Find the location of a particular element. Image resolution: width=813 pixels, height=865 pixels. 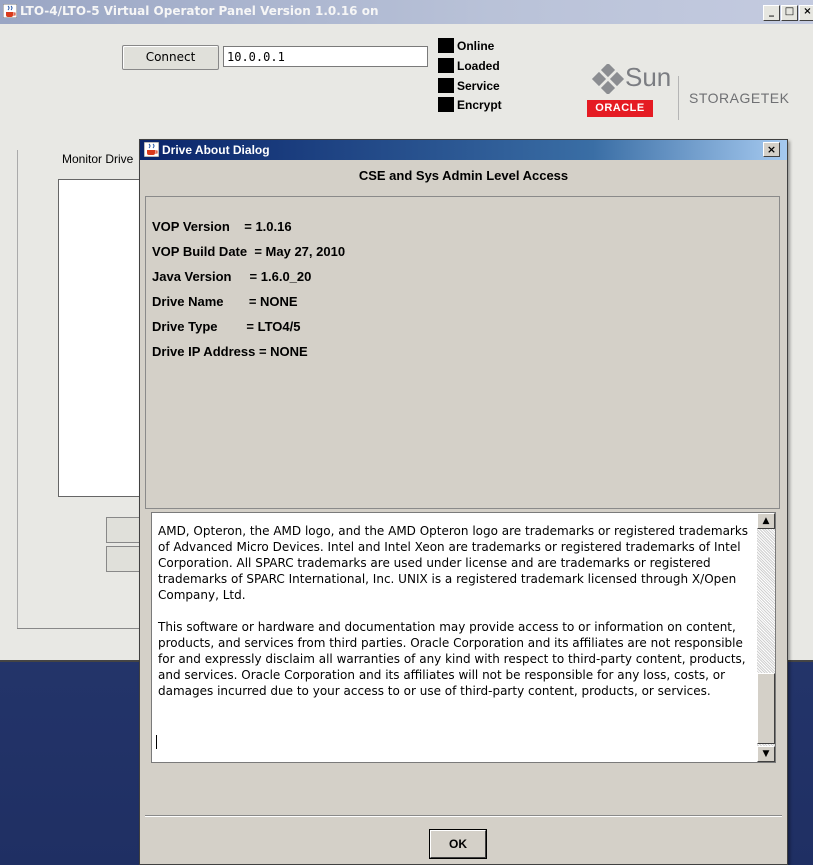

connect-button: Connect is located at coordinates (170, 57).